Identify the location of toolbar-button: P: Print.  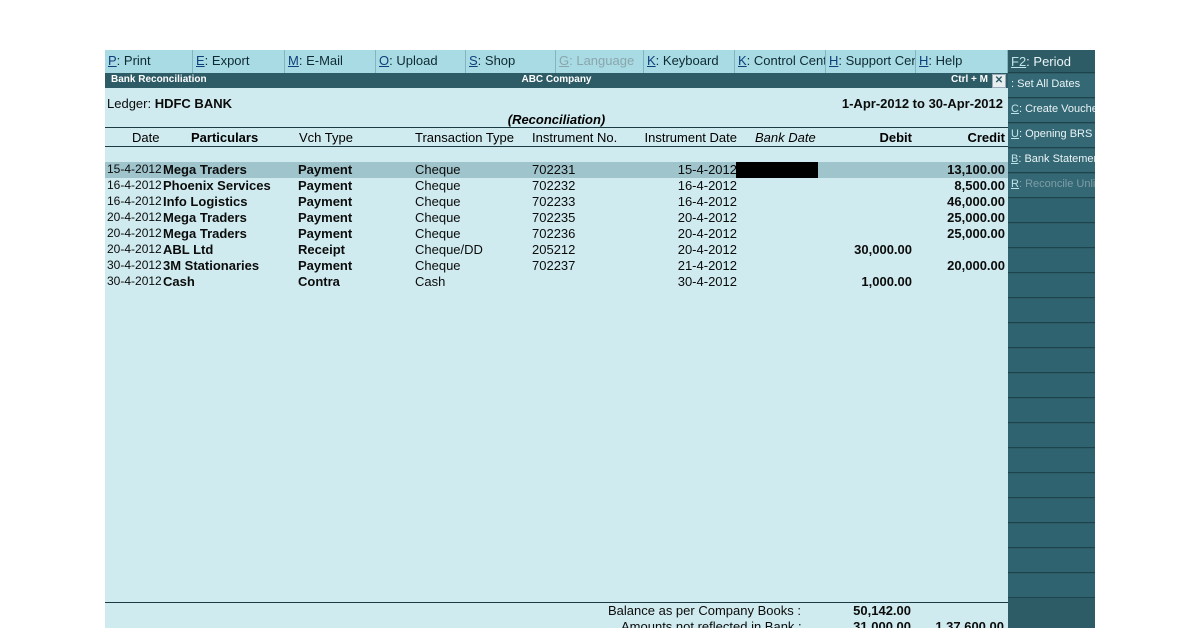
(149, 61).